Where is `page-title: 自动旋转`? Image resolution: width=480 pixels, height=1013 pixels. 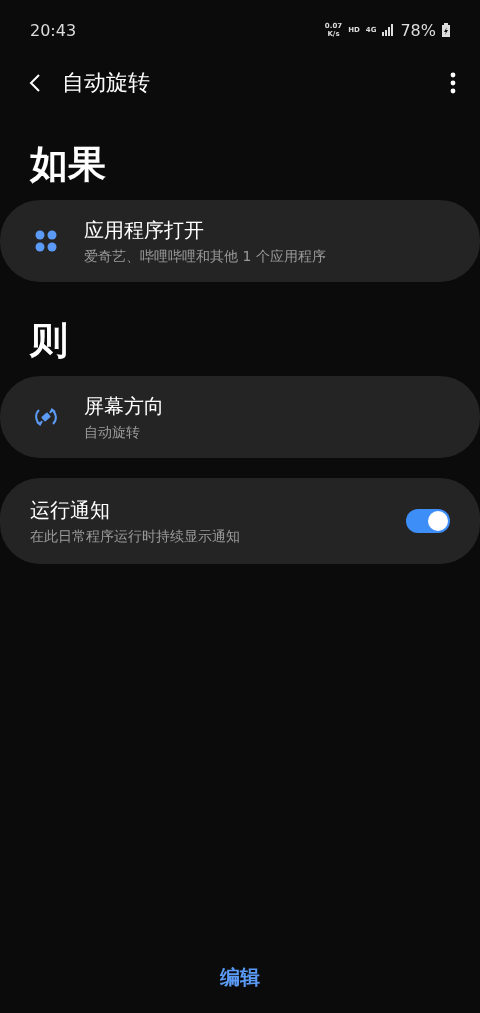 page-title: 自动旋转 is located at coordinates (106, 83).